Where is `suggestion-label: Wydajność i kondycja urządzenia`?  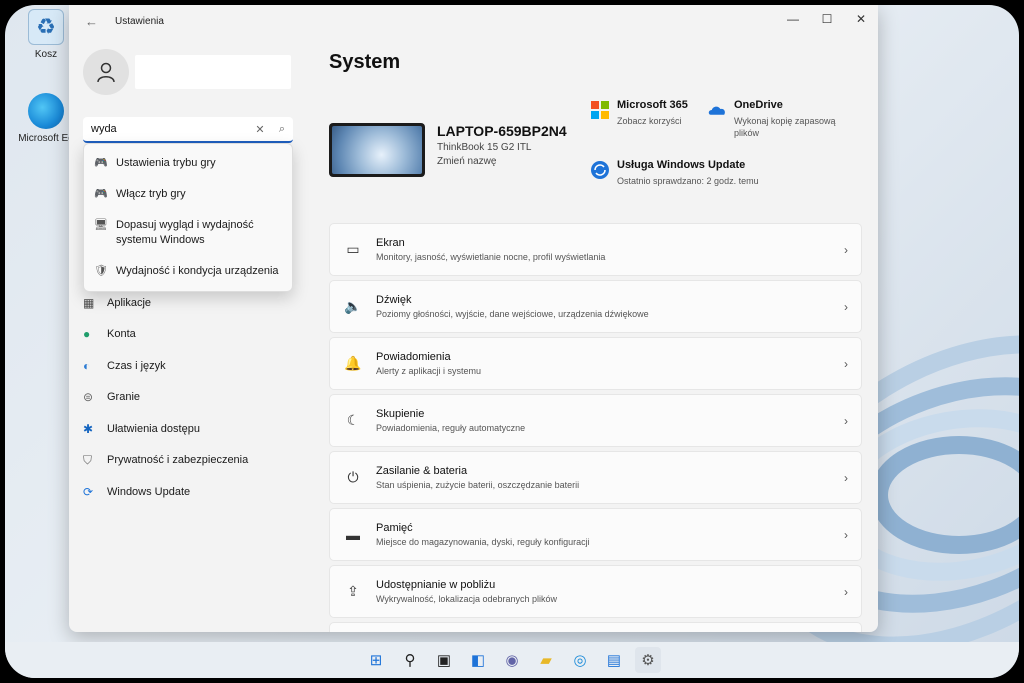 suggestion-label: Wydajność i kondycja urządzenia is located at coordinates (197, 271).